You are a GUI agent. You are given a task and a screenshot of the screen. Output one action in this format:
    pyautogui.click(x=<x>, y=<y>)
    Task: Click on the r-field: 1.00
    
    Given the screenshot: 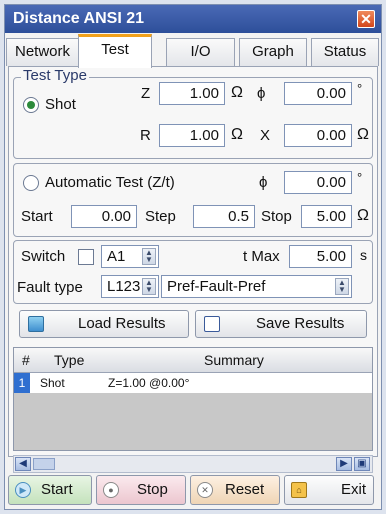 What is the action you would take?
    pyautogui.click(x=192, y=135)
    